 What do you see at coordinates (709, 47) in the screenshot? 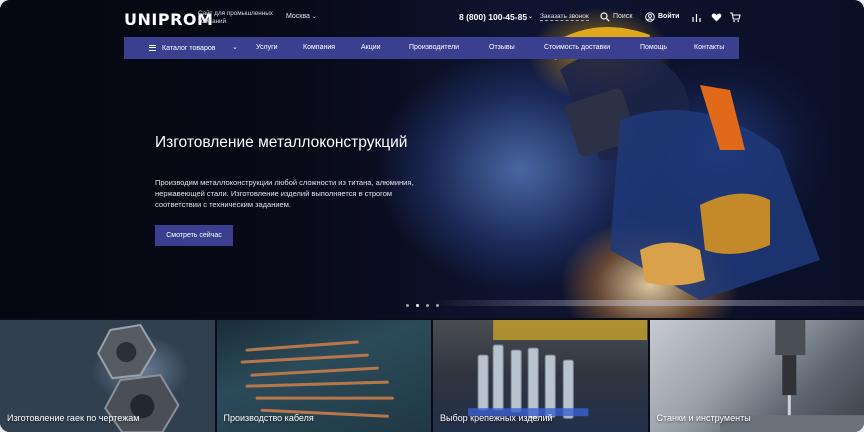
I see `nav-item-contacts: Контакты` at bounding box center [709, 47].